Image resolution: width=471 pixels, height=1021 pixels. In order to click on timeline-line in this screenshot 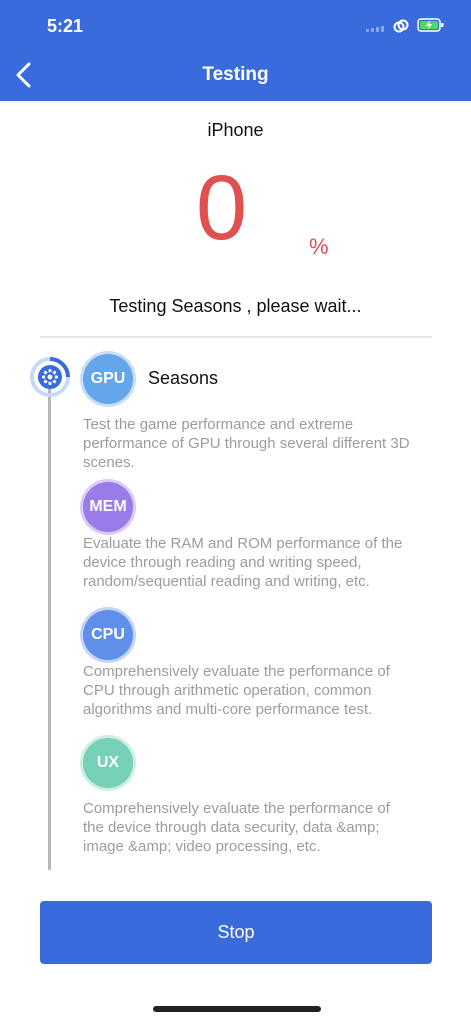, I will do `click(49, 625)`.